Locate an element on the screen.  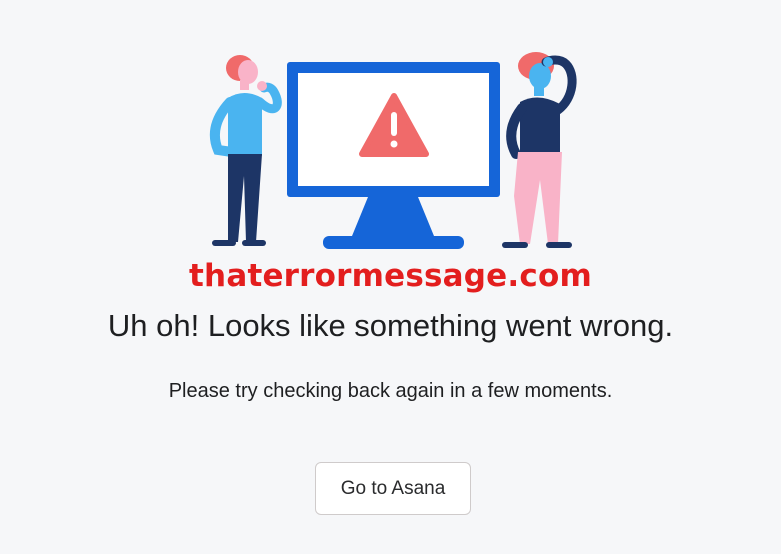
go-to-asana-button: Go to Asana is located at coordinates (393, 488).